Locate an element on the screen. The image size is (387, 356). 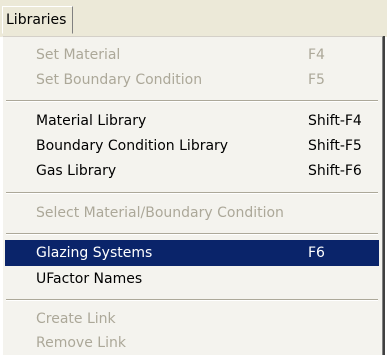
set-boundary-condition-shortcut: F5 is located at coordinates (316, 80).